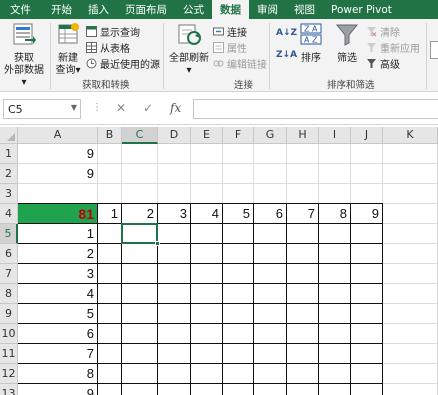 Image resolution: width=438 pixels, height=395 pixels. What do you see at coordinates (410, 354) in the screenshot?
I see `cell-K11` at bounding box center [410, 354].